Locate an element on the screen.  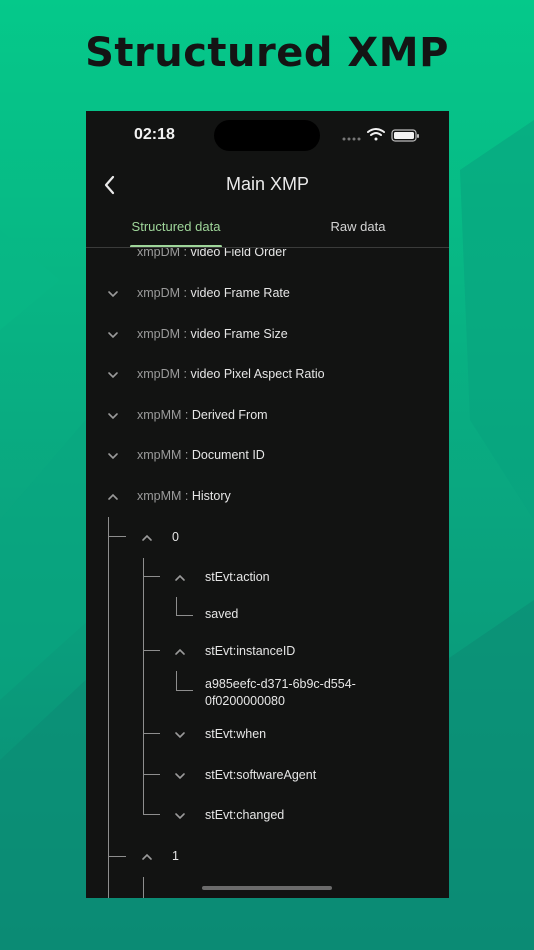
value-text: saved is located at coordinates (222, 614).